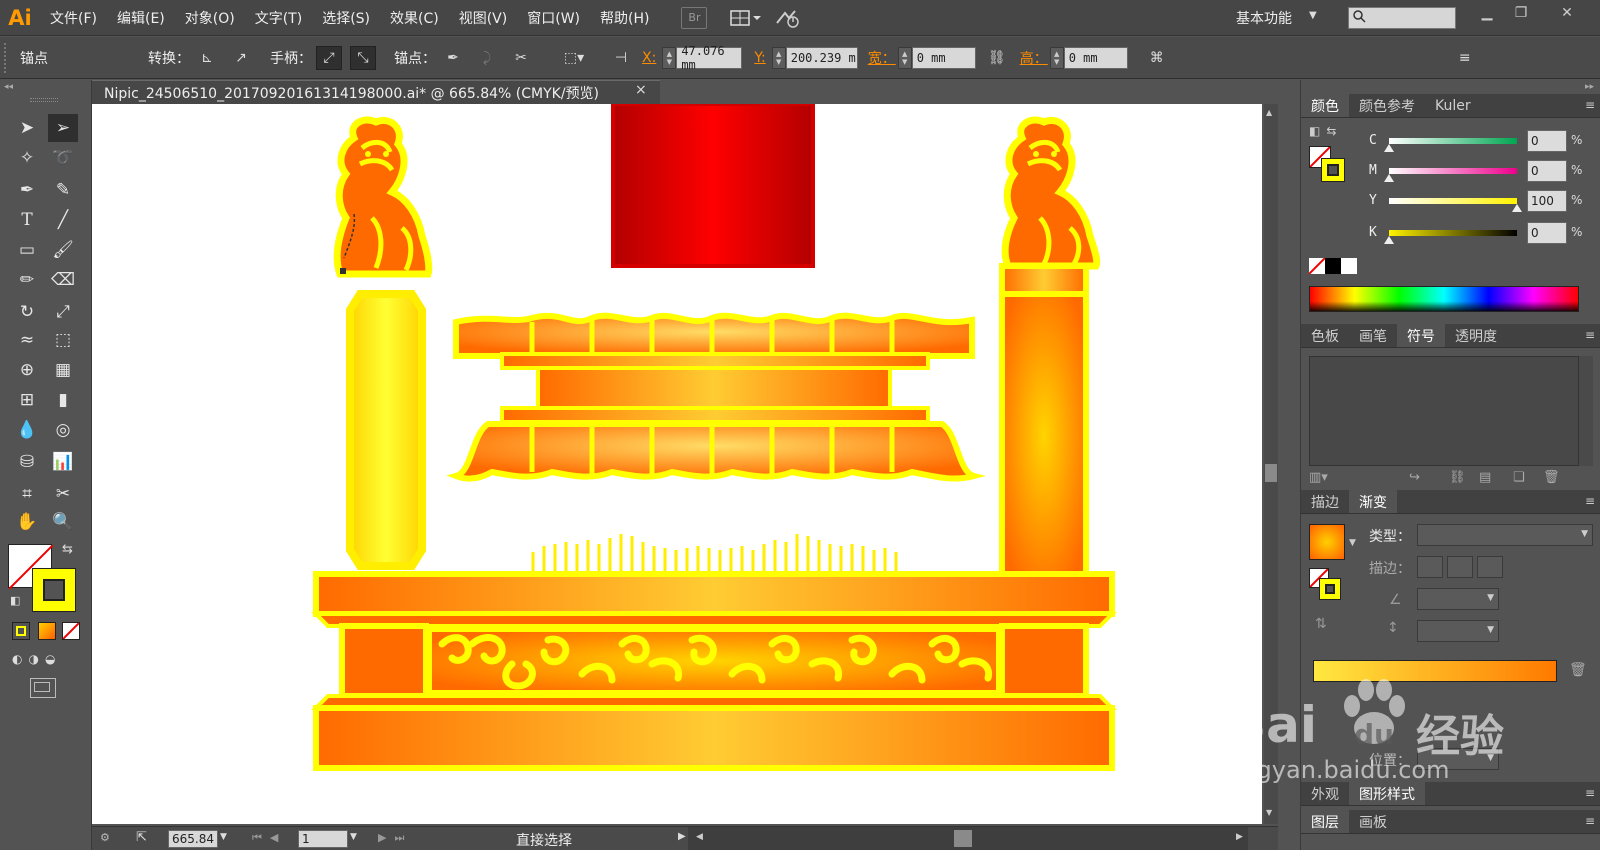 Image resolution: width=1600 pixels, height=850 pixels. I want to click on symbol-sprayer-tool: ⛁, so click(27, 462).